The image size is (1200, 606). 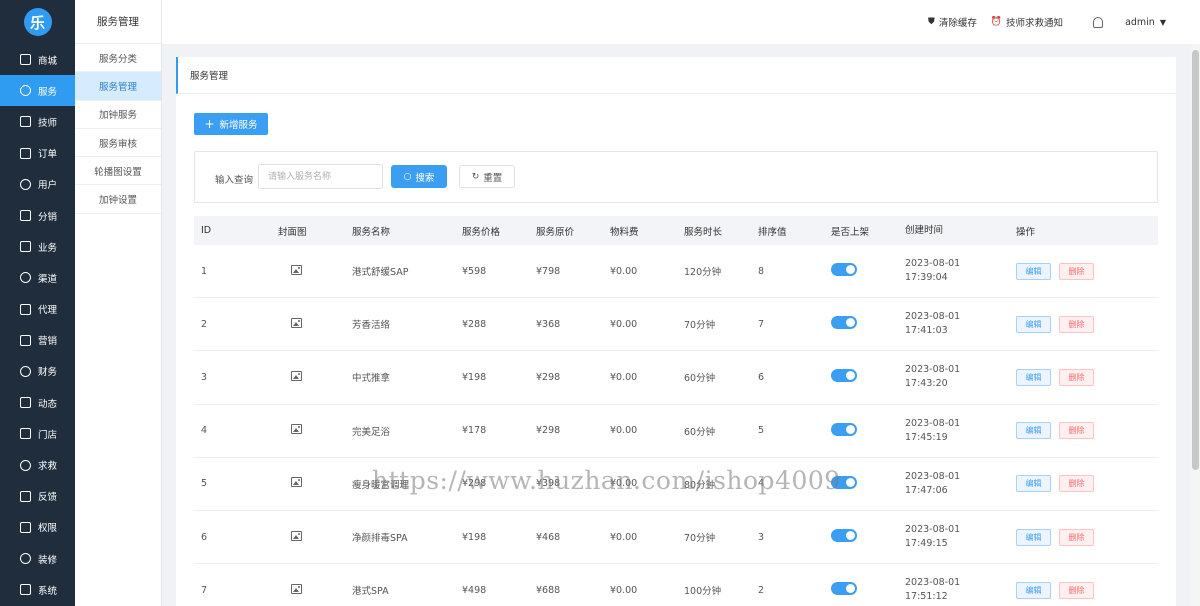 What do you see at coordinates (25, 527) in the screenshot?
I see `key-icon` at bounding box center [25, 527].